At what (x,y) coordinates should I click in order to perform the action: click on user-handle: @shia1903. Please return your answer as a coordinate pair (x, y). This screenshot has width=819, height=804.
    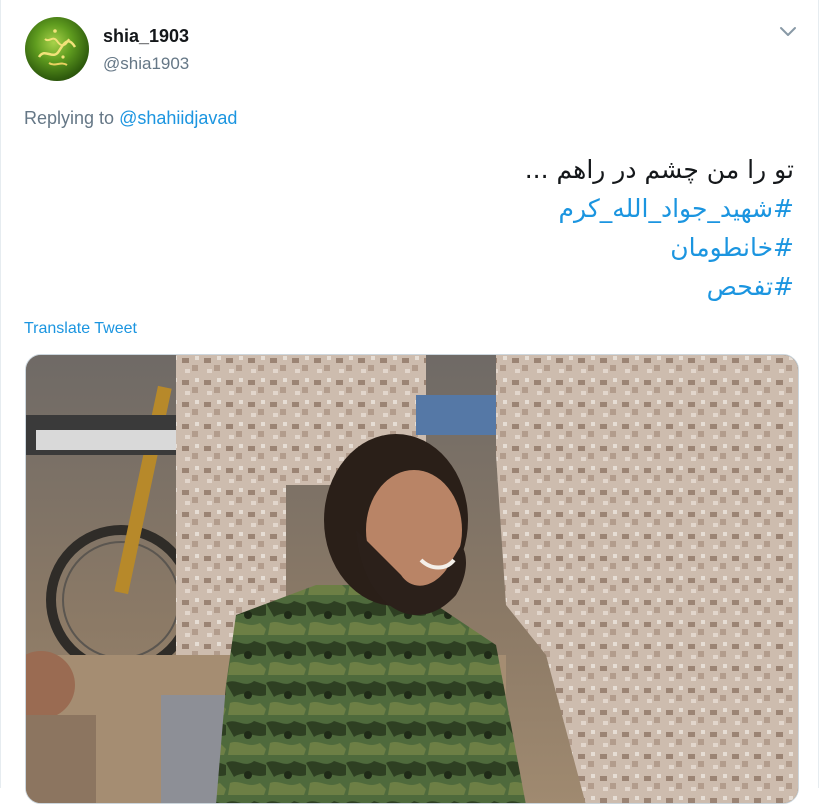
    Looking at the image, I should click on (146, 64).